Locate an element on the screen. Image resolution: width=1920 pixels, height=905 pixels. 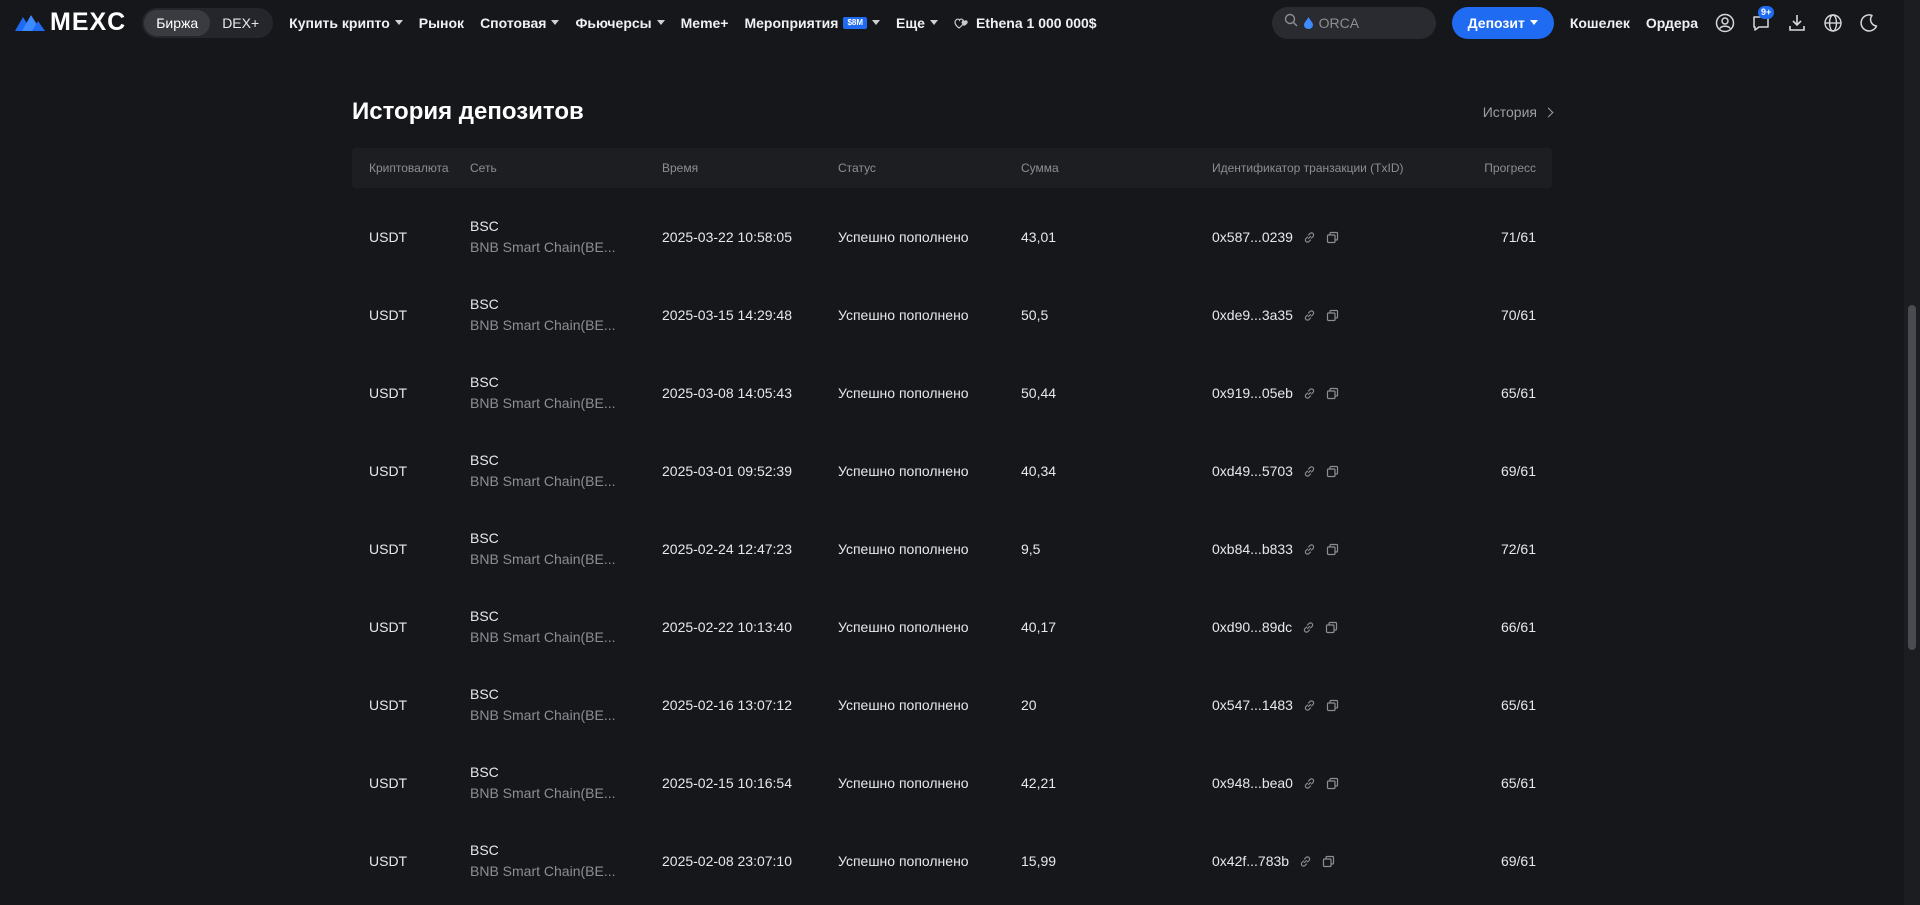
cell-time: 2025-03-08 14:05:43 is located at coordinates (727, 393).